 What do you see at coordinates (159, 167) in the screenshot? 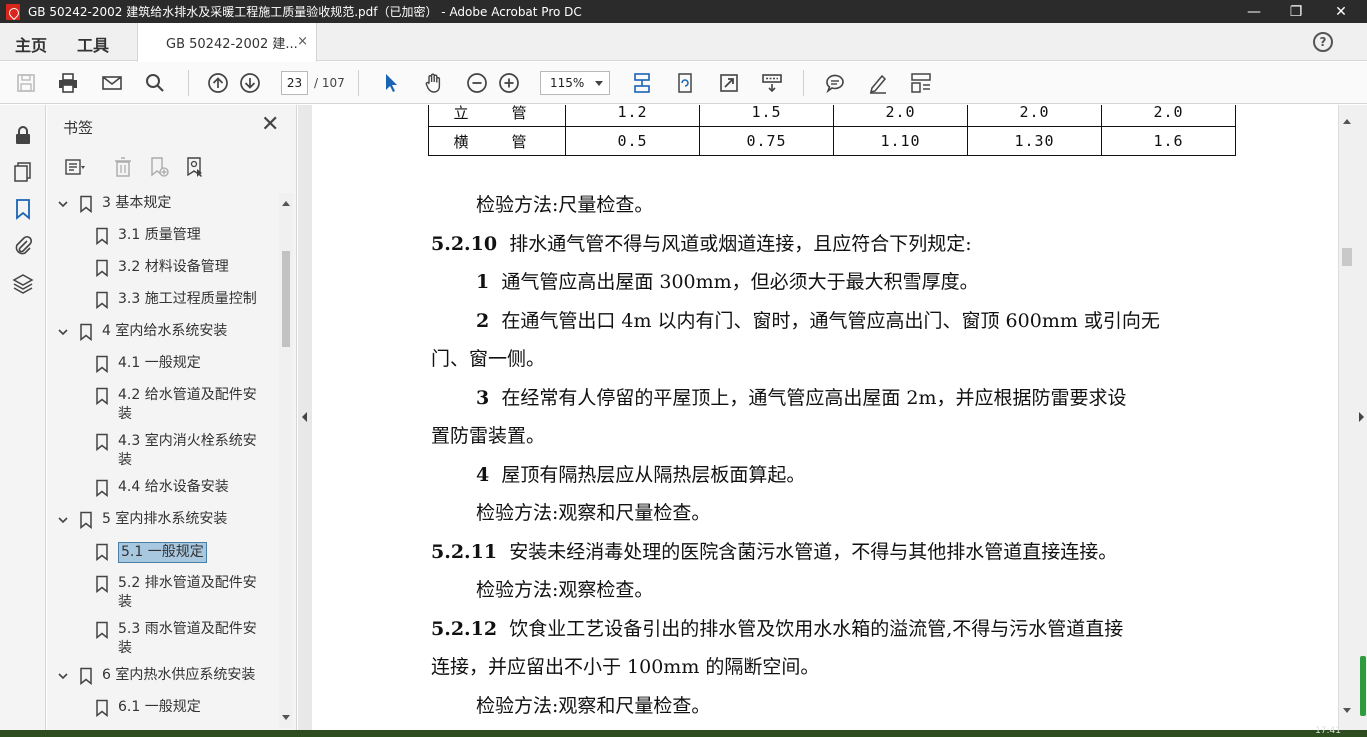
I see `new-bookmark-icon` at bounding box center [159, 167].